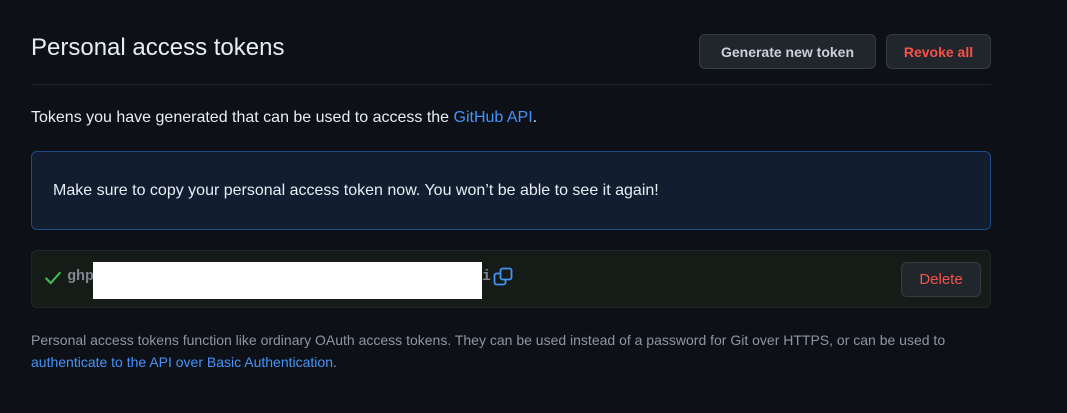  Describe the element at coordinates (158, 47) in the screenshot. I see `page-title: Personal access tokens` at that location.